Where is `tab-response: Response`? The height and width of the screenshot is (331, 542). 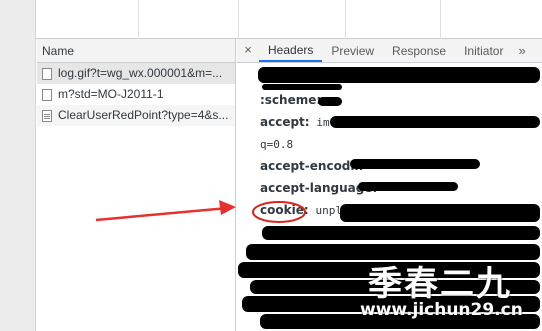
tab-response: Response is located at coordinates (419, 50).